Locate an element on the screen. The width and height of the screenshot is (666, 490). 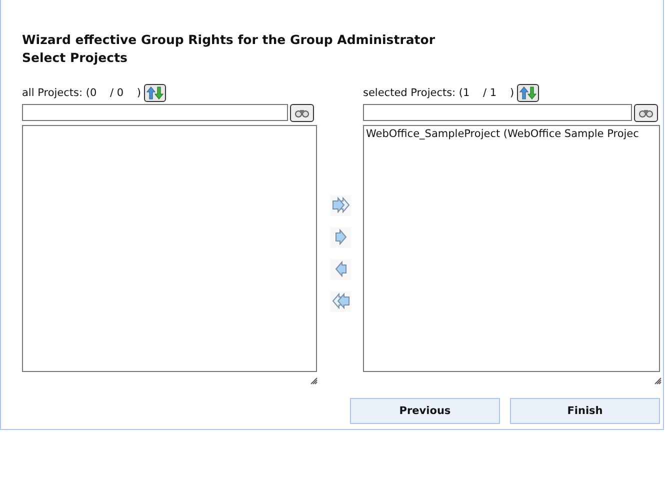
move-all-left-button is located at coordinates (340, 301).